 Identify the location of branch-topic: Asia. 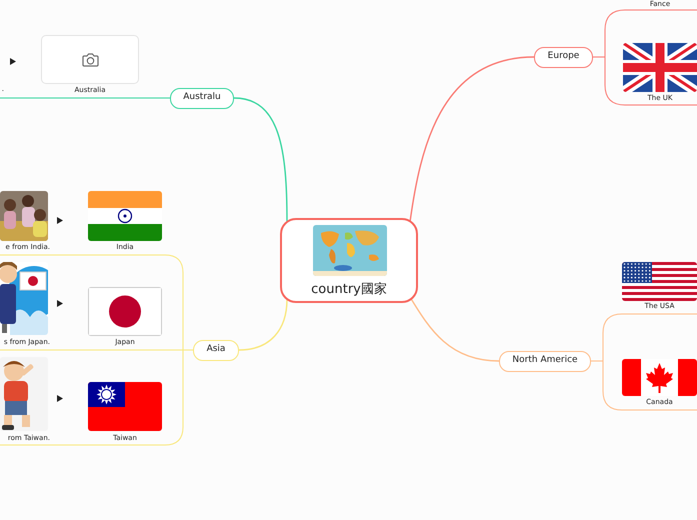
(216, 350).